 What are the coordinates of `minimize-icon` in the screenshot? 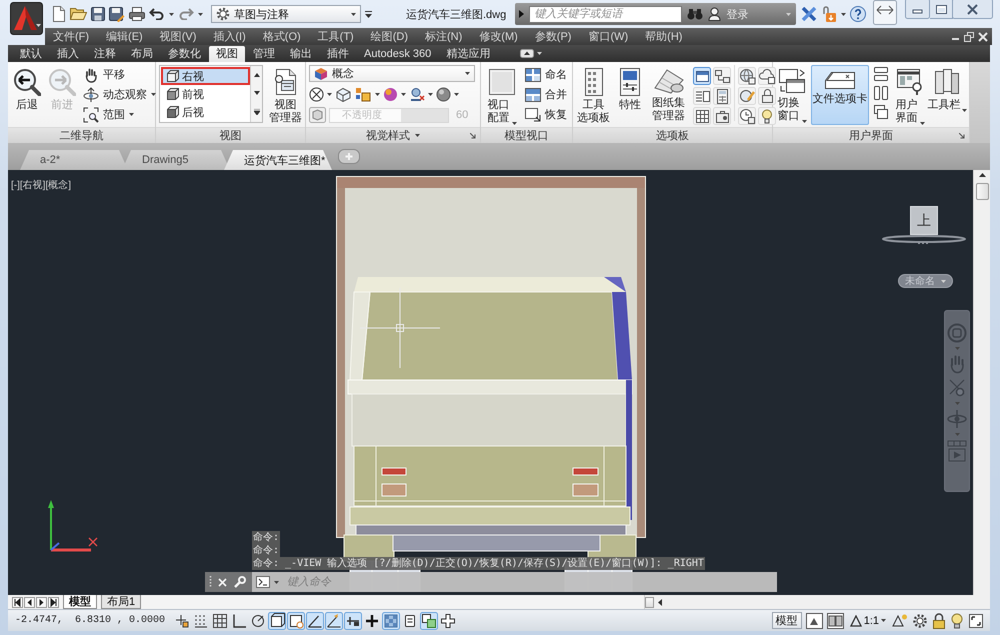 It's located at (917, 9).